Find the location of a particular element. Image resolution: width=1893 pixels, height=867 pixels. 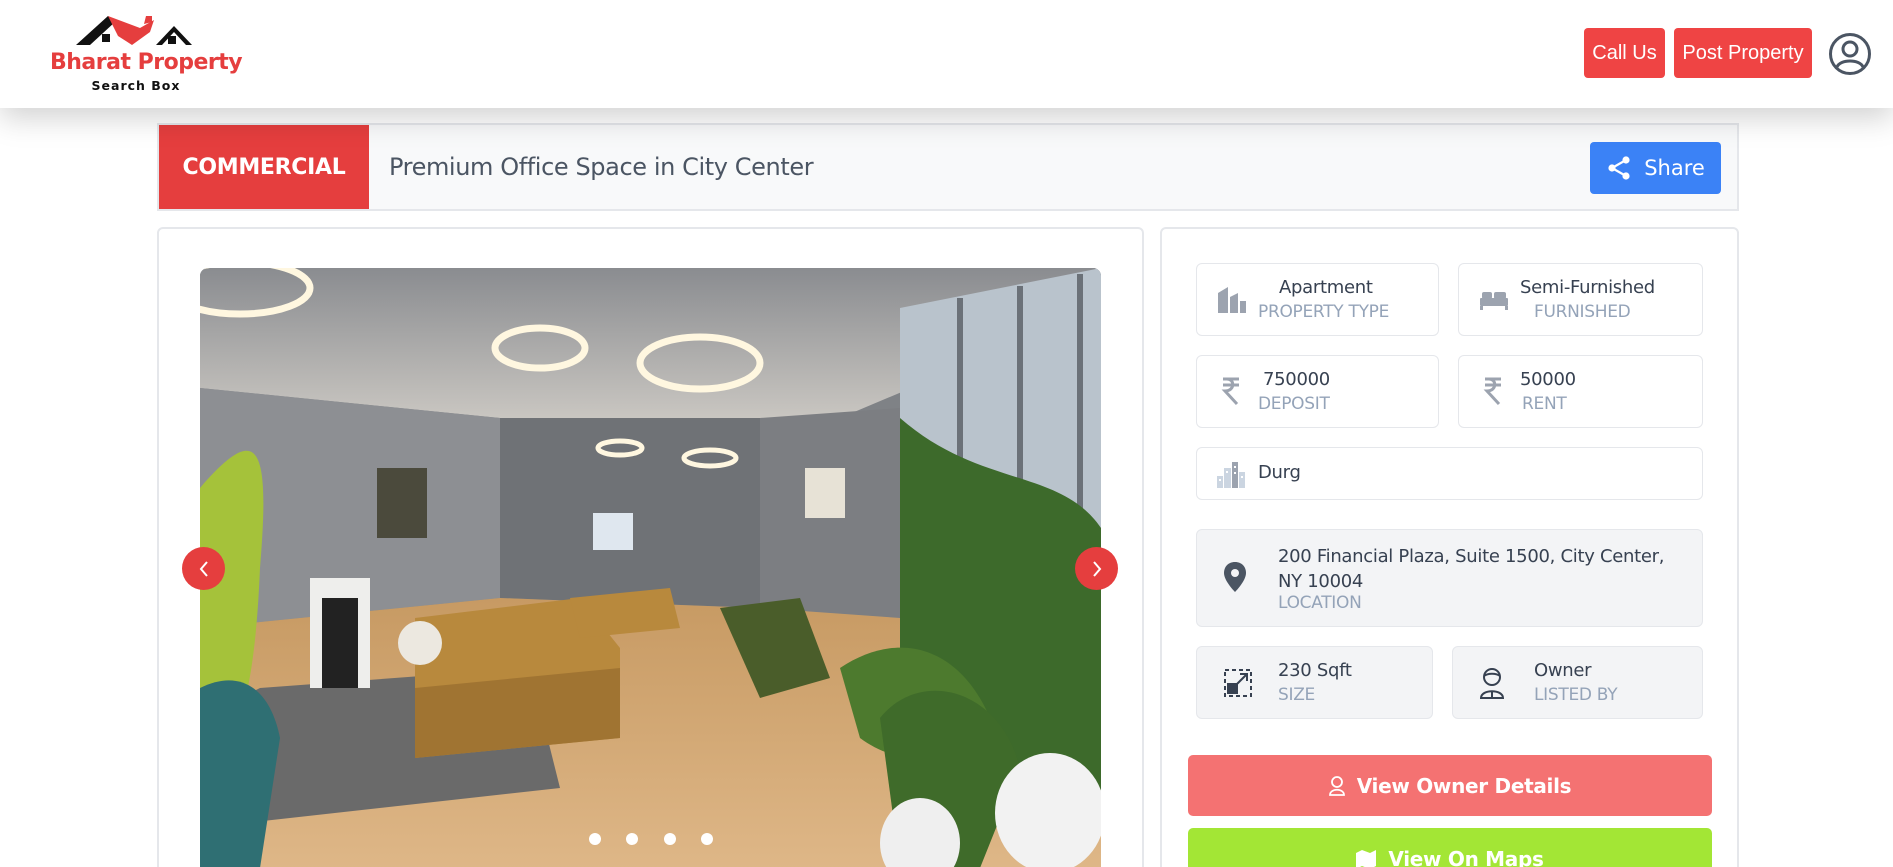

city-tile: Durg is located at coordinates (1449, 473).